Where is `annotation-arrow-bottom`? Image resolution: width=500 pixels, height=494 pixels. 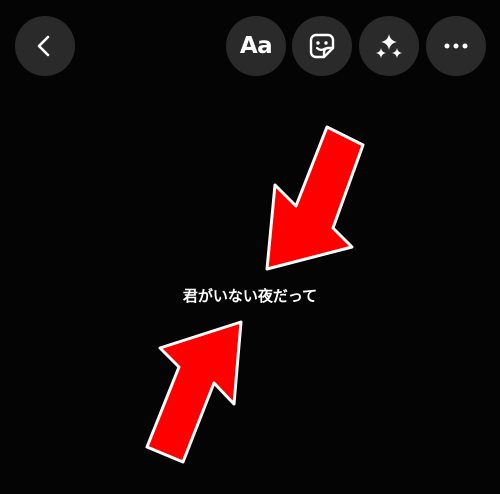 annotation-arrow-bottom is located at coordinates (194, 392).